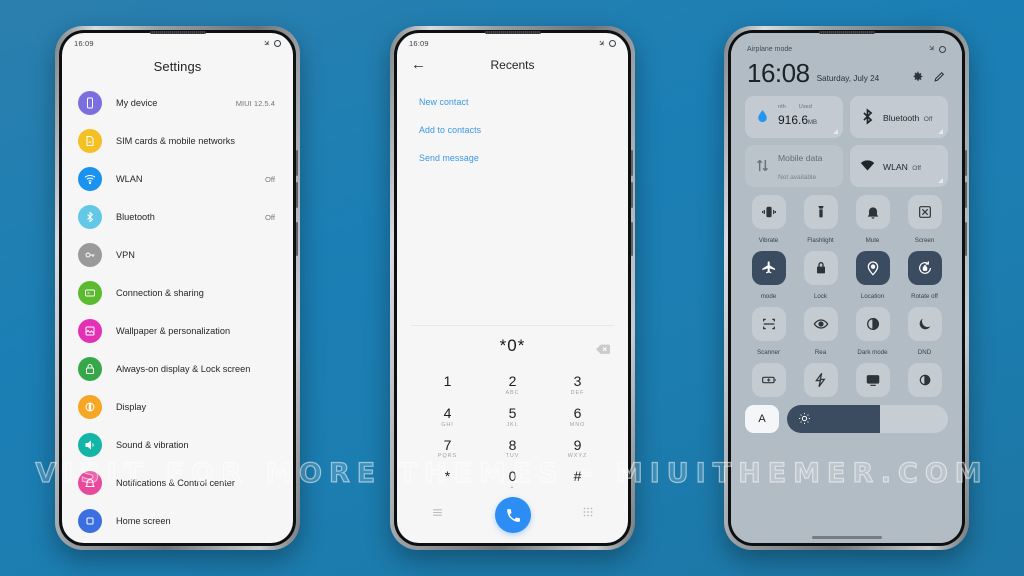  I want to click on toggle-scanner: Scanner, so click(768, 332).